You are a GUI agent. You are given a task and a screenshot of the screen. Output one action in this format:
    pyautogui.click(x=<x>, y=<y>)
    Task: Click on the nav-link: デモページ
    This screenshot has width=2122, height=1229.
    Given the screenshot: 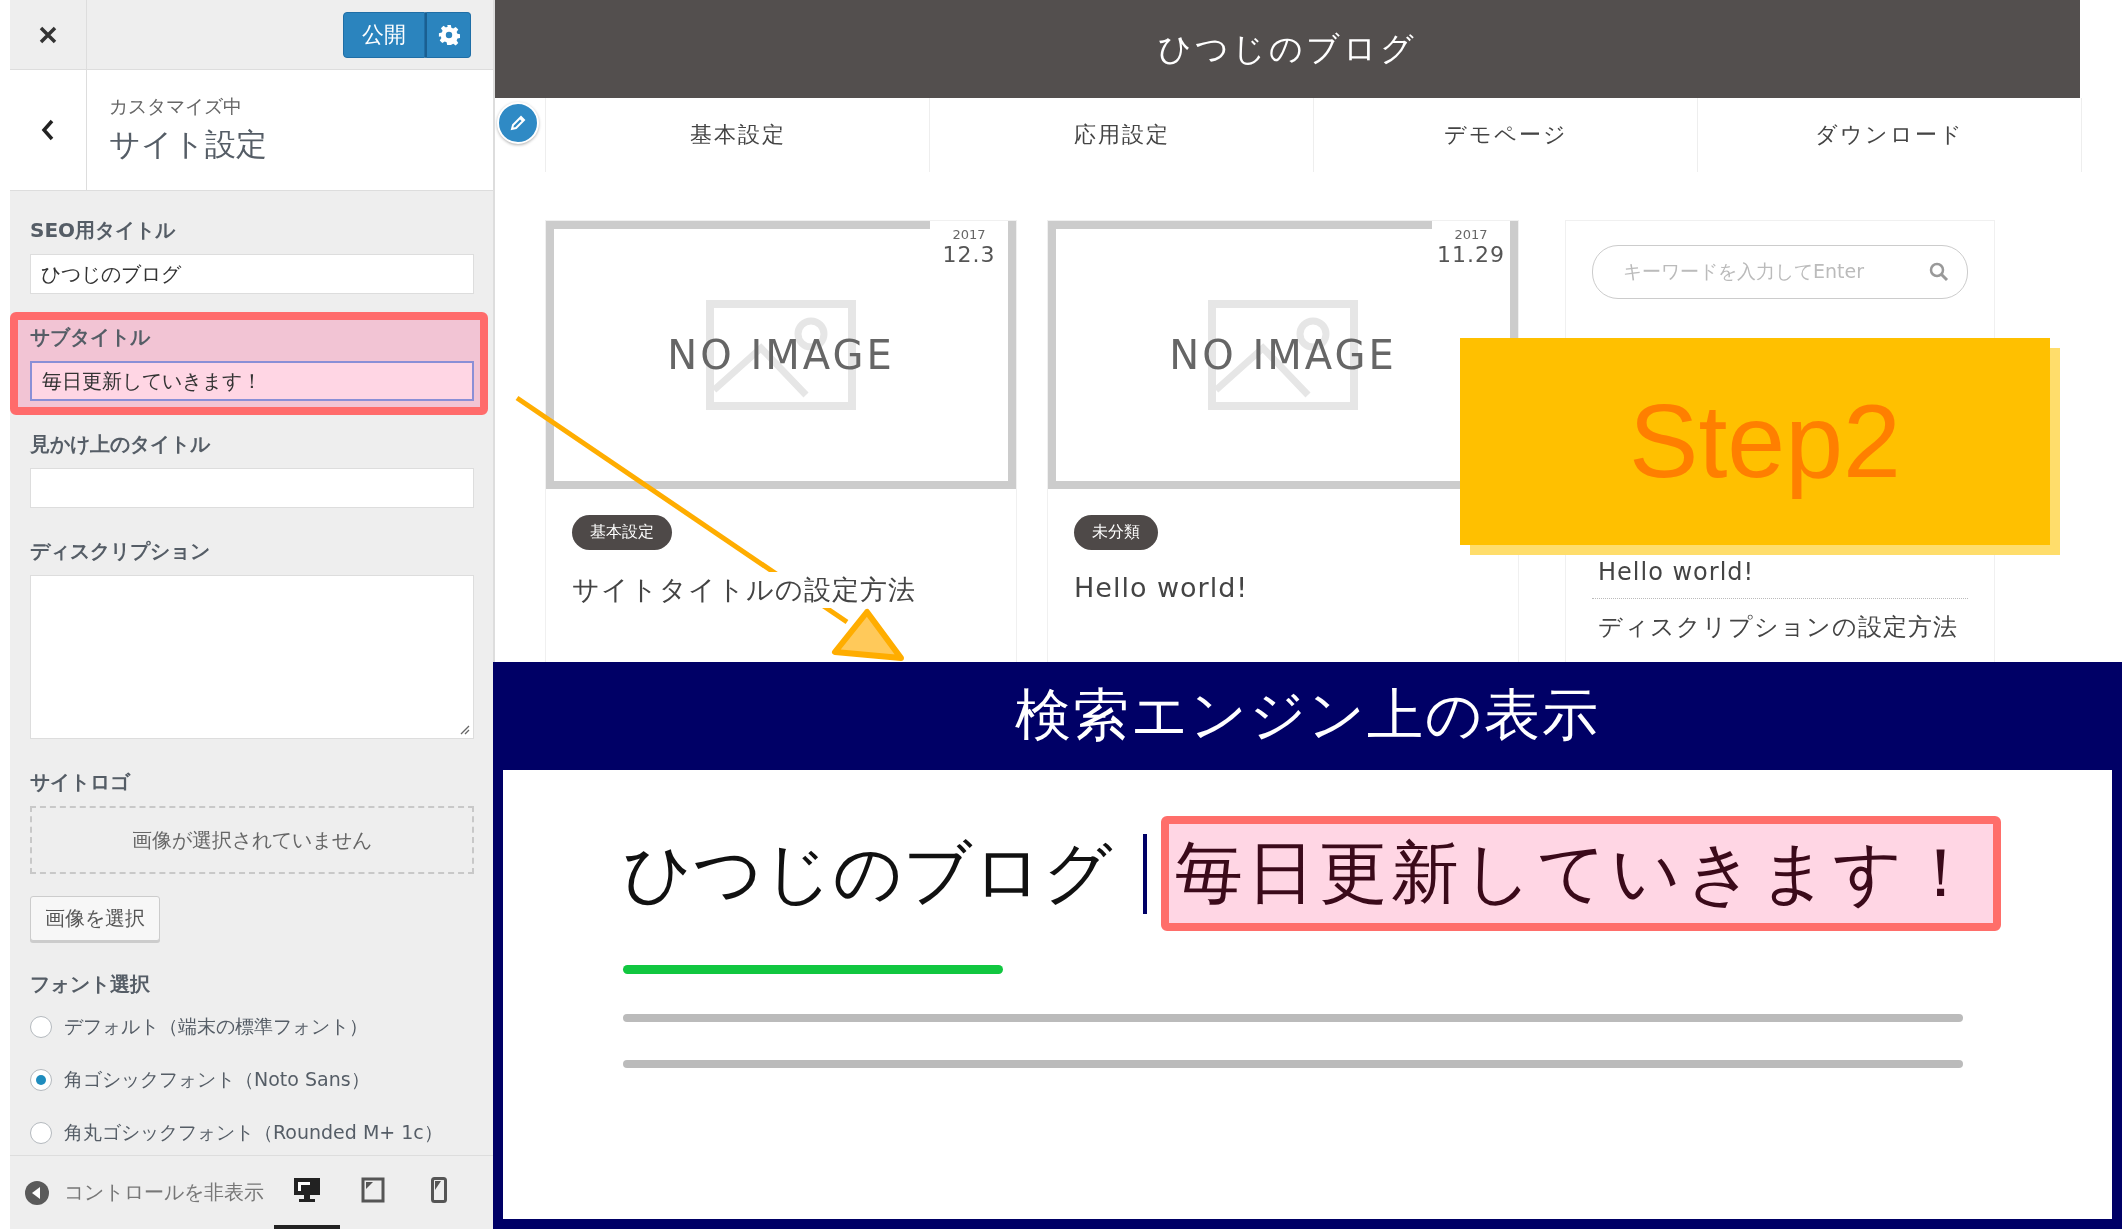 What is the action you would take?
    pyautogui.click(x=1505, y=135)
    